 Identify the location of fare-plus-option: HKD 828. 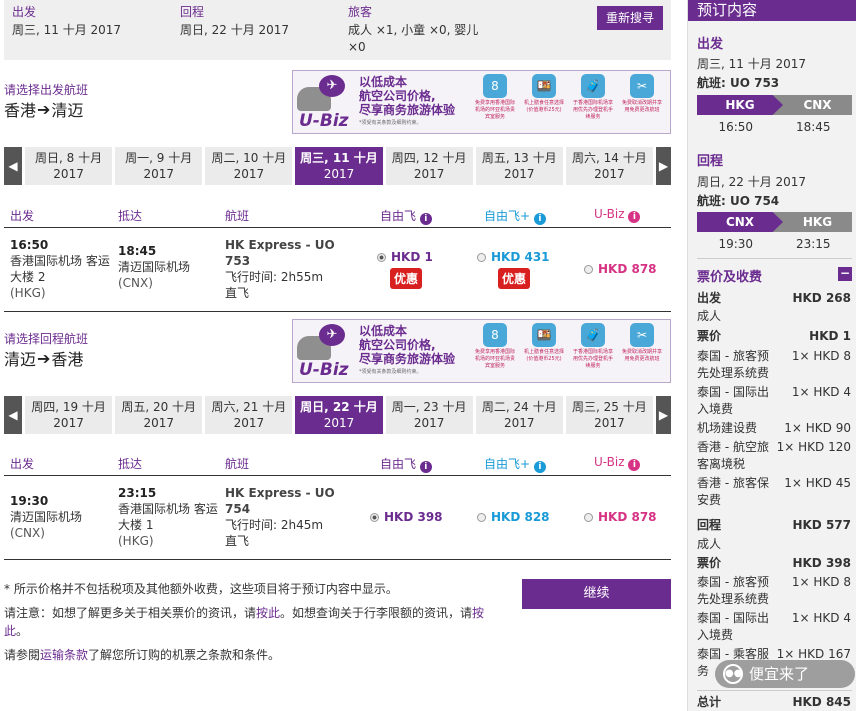
(513, 517).